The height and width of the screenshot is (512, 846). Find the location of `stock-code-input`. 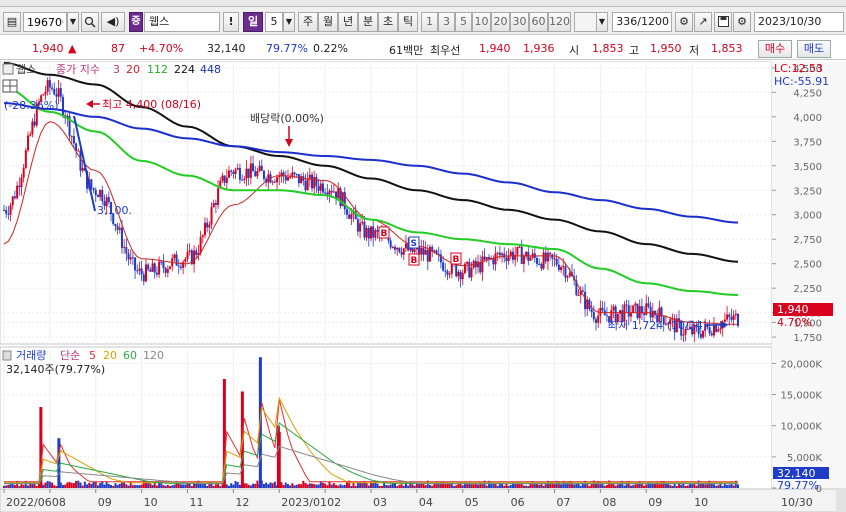

stock-code-input is located at coordinates (45, 22).